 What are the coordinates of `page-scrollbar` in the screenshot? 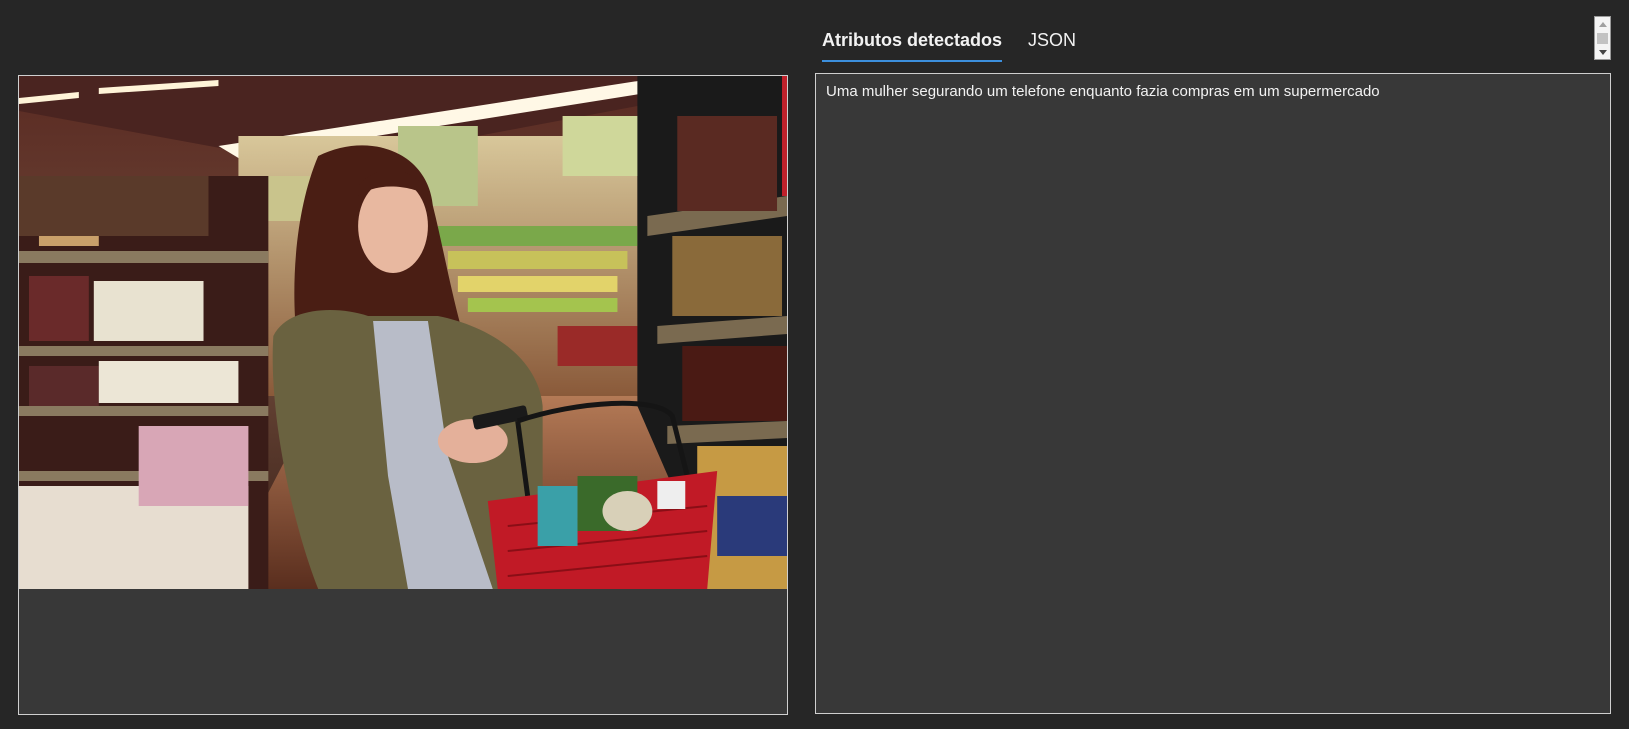 It's located at (1602, 38).